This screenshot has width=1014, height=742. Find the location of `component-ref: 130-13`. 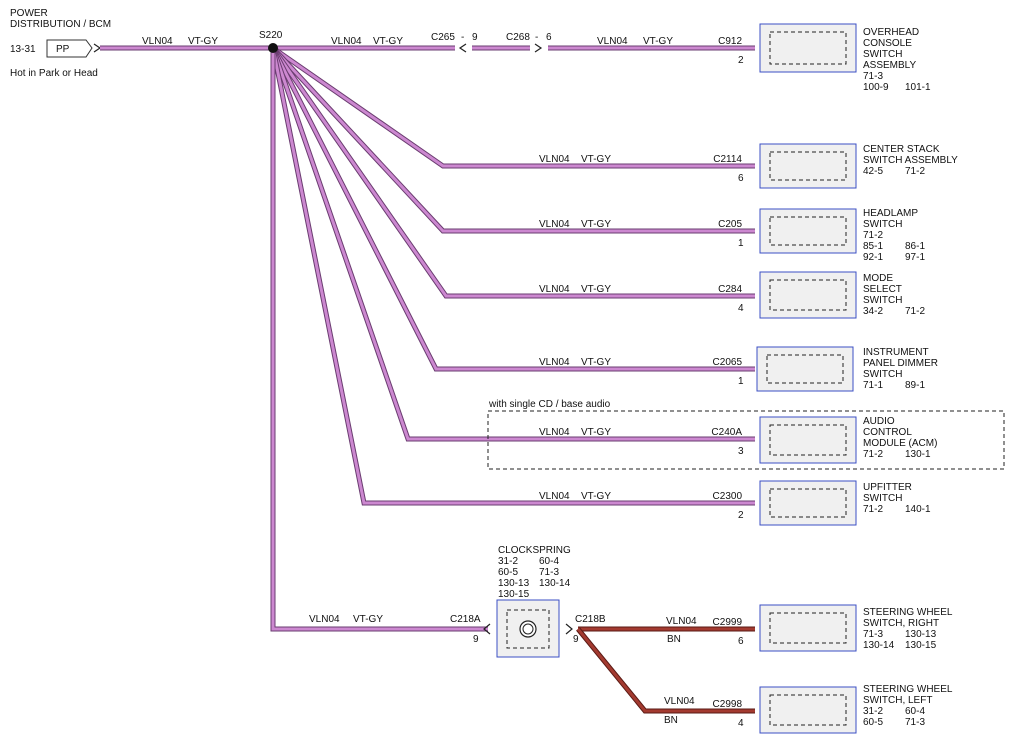

component-ref: 130-13 is located at coordinates (921, 634).